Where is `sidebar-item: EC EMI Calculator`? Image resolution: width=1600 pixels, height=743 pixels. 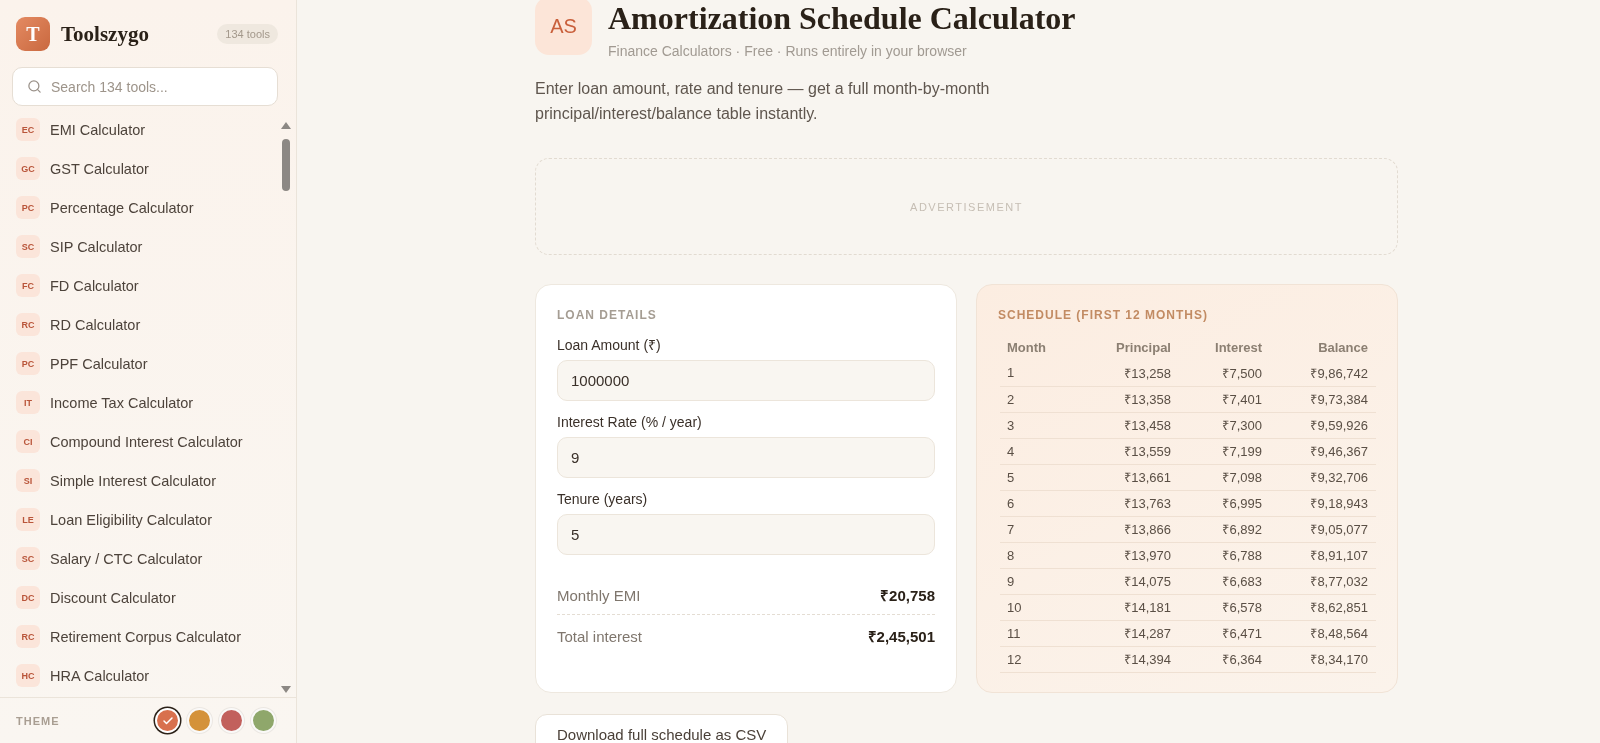 sidebar-item: EC EMI Calculator is located at coordinates (140, 129).